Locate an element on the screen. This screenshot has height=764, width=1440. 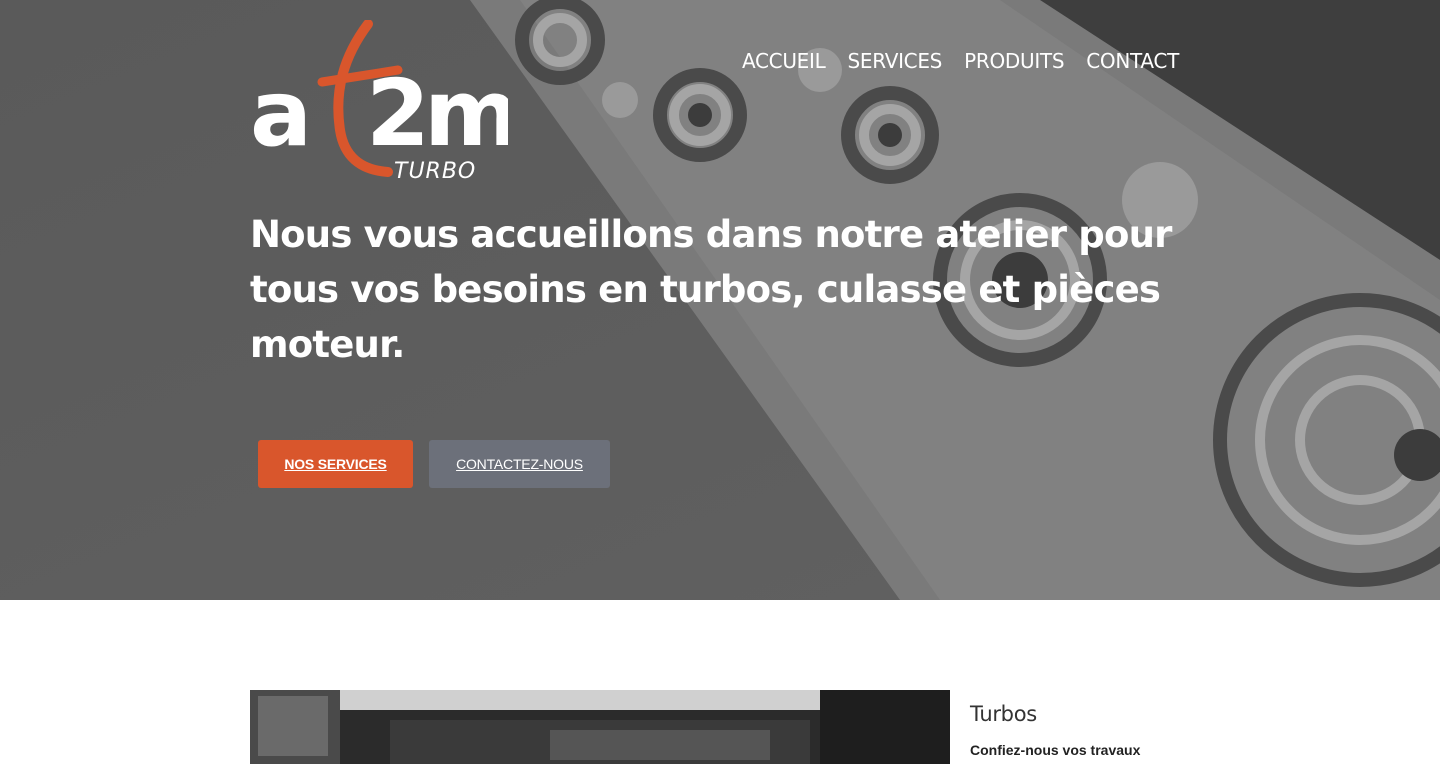
contactez-nous-button: CONTACTEZ-NOUS is located at coordinates (519, 464).